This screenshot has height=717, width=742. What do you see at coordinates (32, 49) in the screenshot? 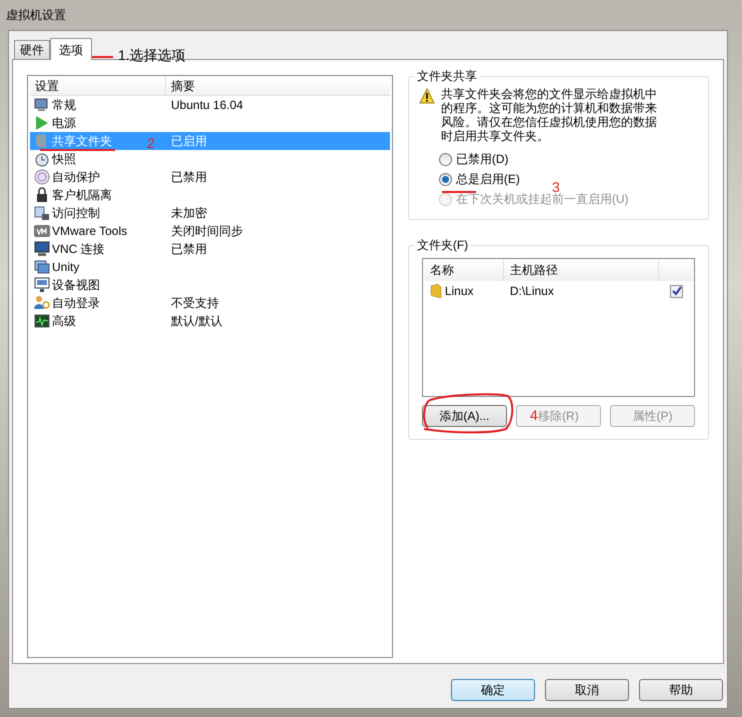
I see `tab: 硬件` at bounding box center [32, 49].